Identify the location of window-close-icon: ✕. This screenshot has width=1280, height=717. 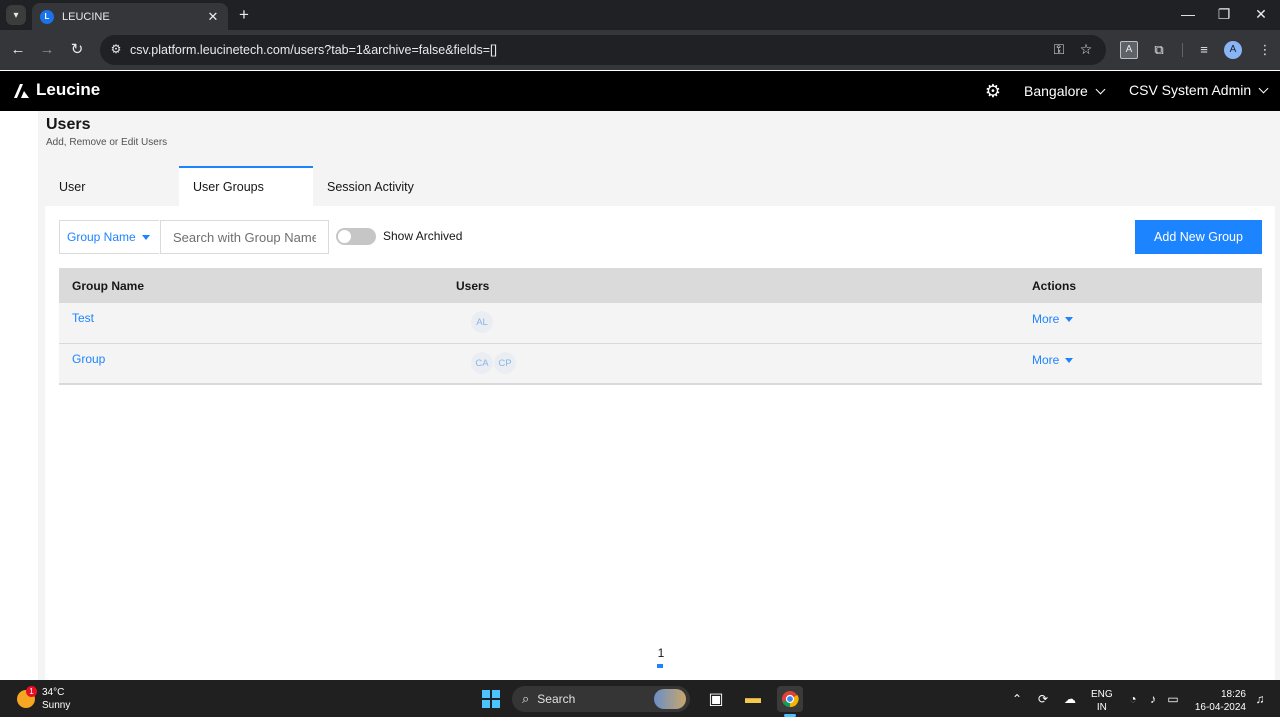
(1261, 14).